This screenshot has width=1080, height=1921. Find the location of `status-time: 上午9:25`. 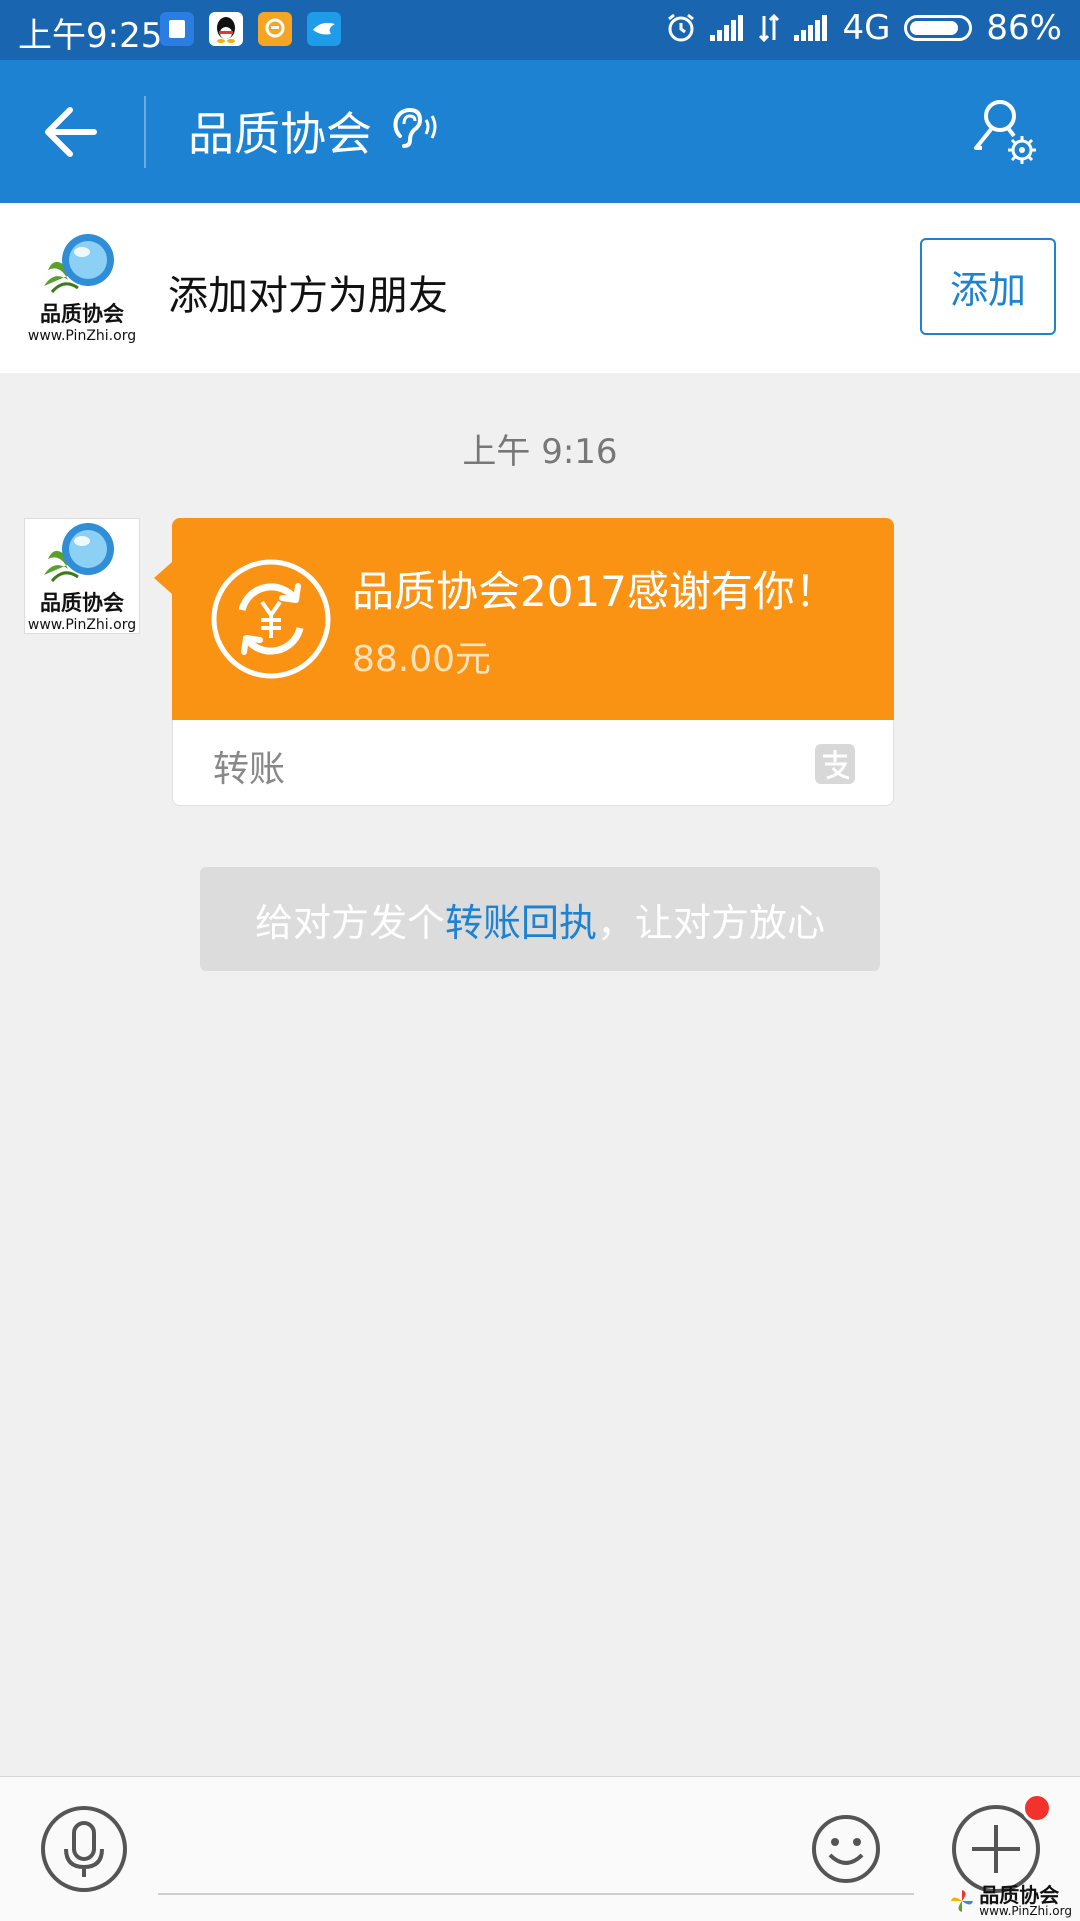

status-time: 上午9:25 is located at coordinates (90, 36).